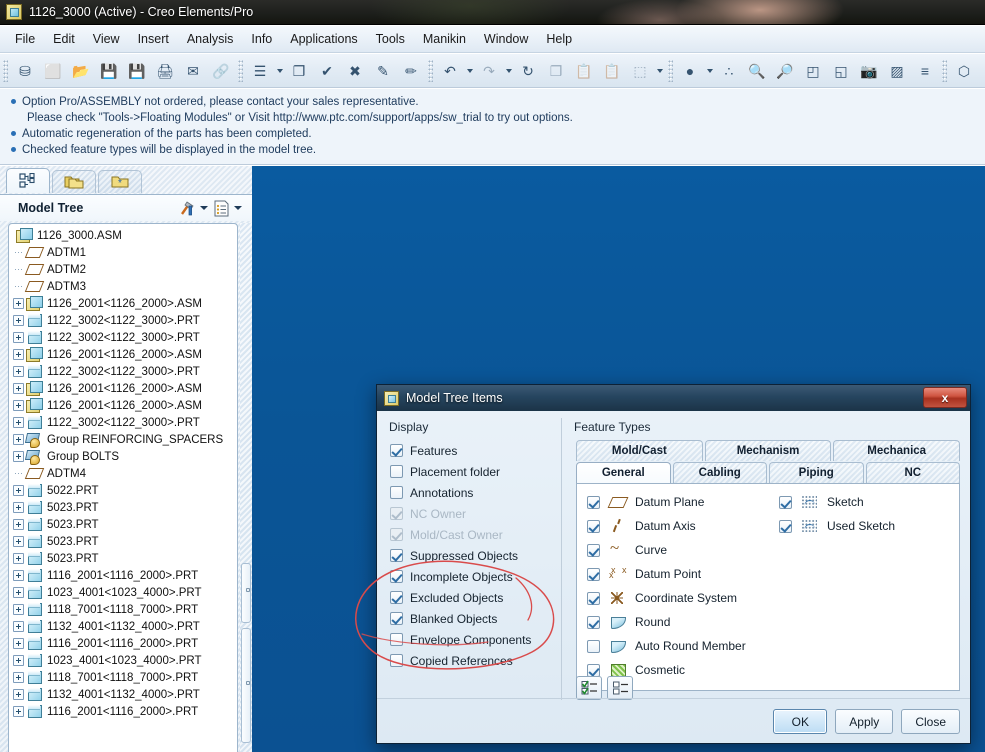 The height and width of the screenshot is (752, 985). What do you see at coordinates (123, 575) in the screenshot?
I see `tree-row: 1116_2001<1116_2000>.PRT` at bounding box center [123, 575].